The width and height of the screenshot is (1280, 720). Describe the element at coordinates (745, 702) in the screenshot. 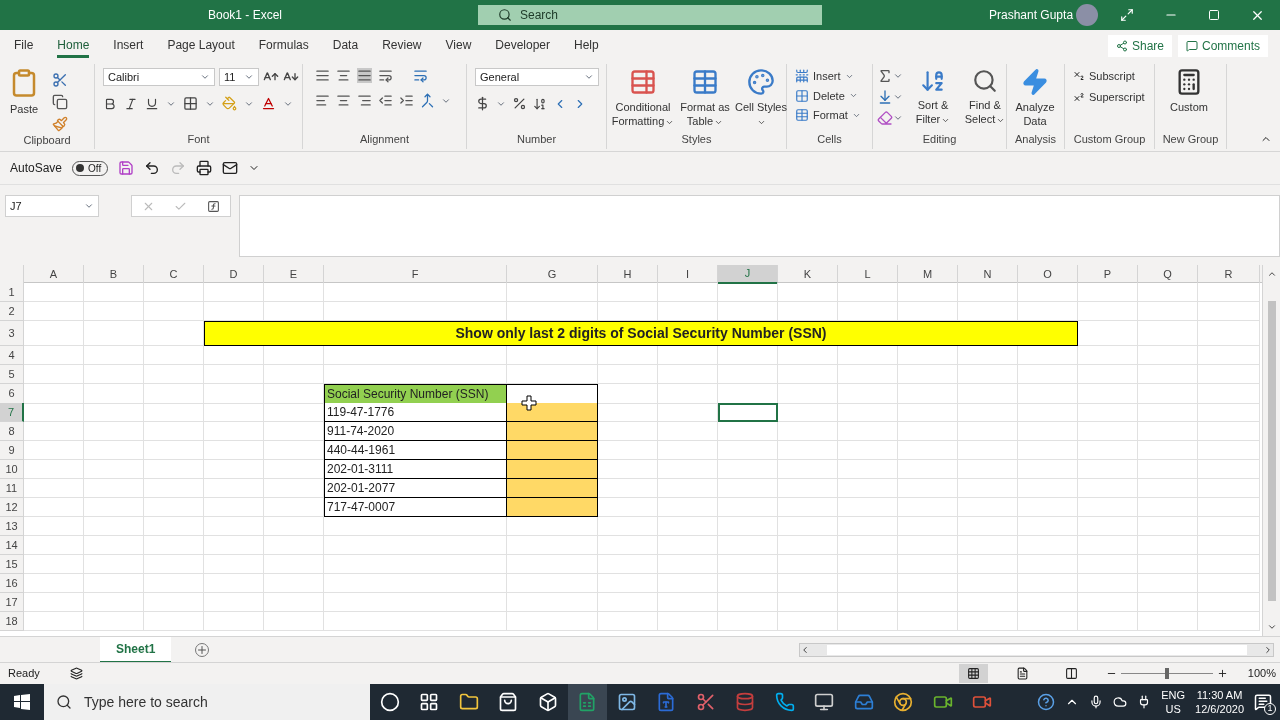

I see `database-app-icon` at that location.